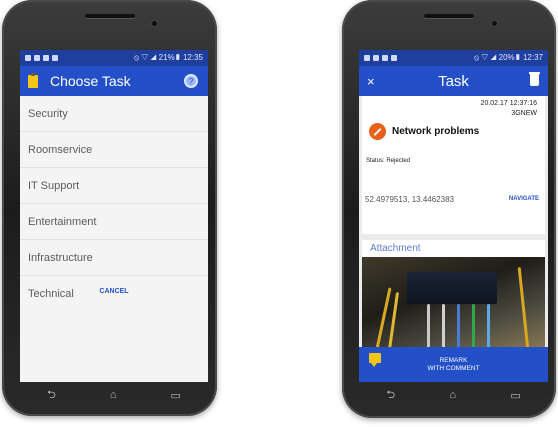 The height and width of the screenshot is (427, 558). Describe the element at coordinates (453, 58) in the screenshot. I see `status-bar: ⦸ ▽ ◢ 20%▮ 12:37` at that location.